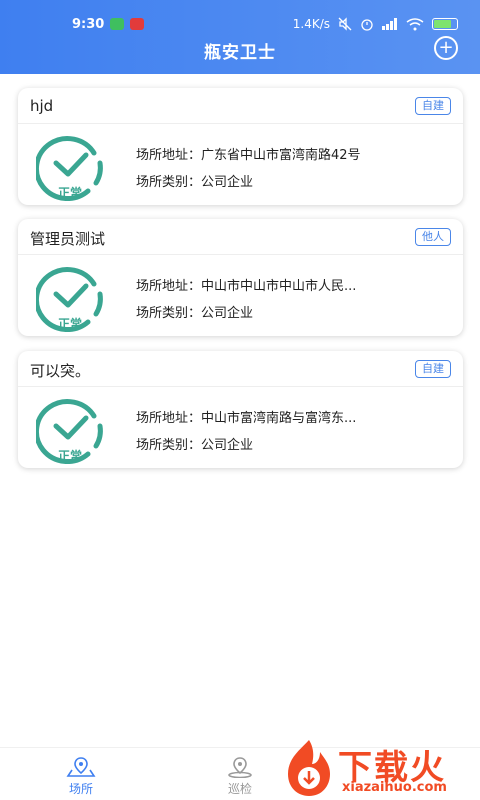 The height and width of the screenshot is (800, 480). What do you see at coordinates (367, 25) in the screenshot?
I see `alarm-icon` at bounding box center [367, 25].